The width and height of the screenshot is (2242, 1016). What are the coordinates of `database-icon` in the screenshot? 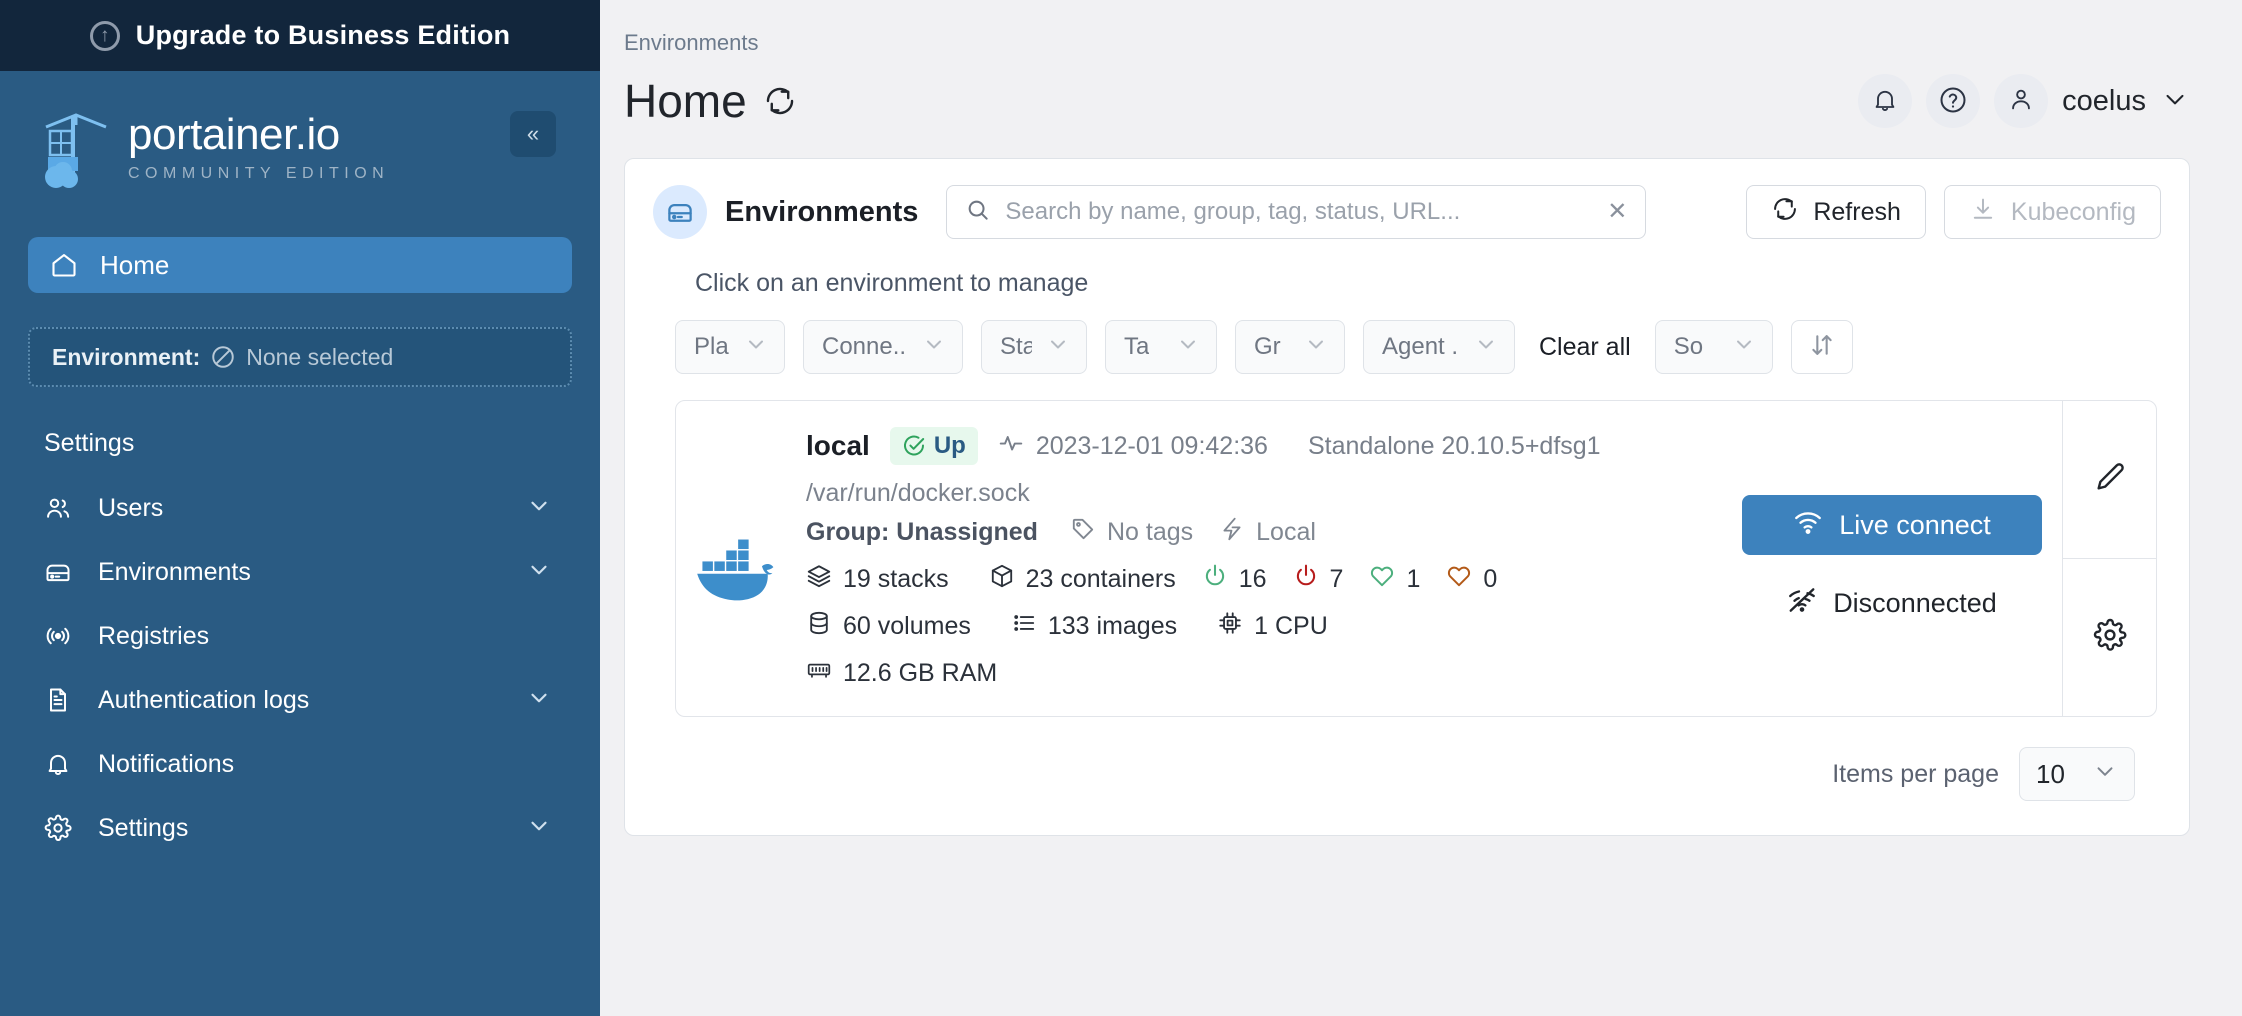 It's located at (819, 626).